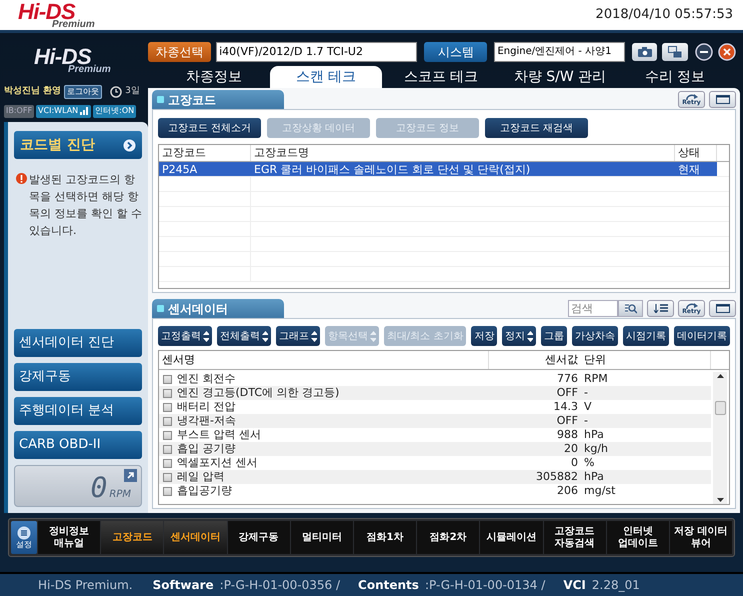 This screenshot has height=596, width=743. Describe the element at coordinates (441, 77) in the screenshot. I see `main-tab: 스코프 테크` at that location.